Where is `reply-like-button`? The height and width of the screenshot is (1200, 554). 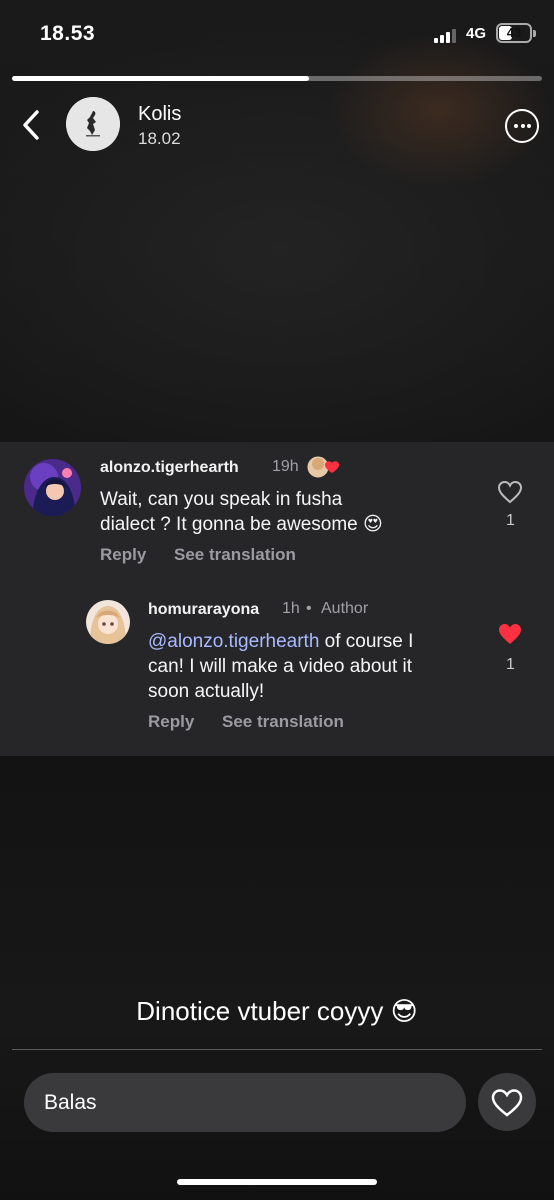 reply-like-button is located at coordinates (510, 634).